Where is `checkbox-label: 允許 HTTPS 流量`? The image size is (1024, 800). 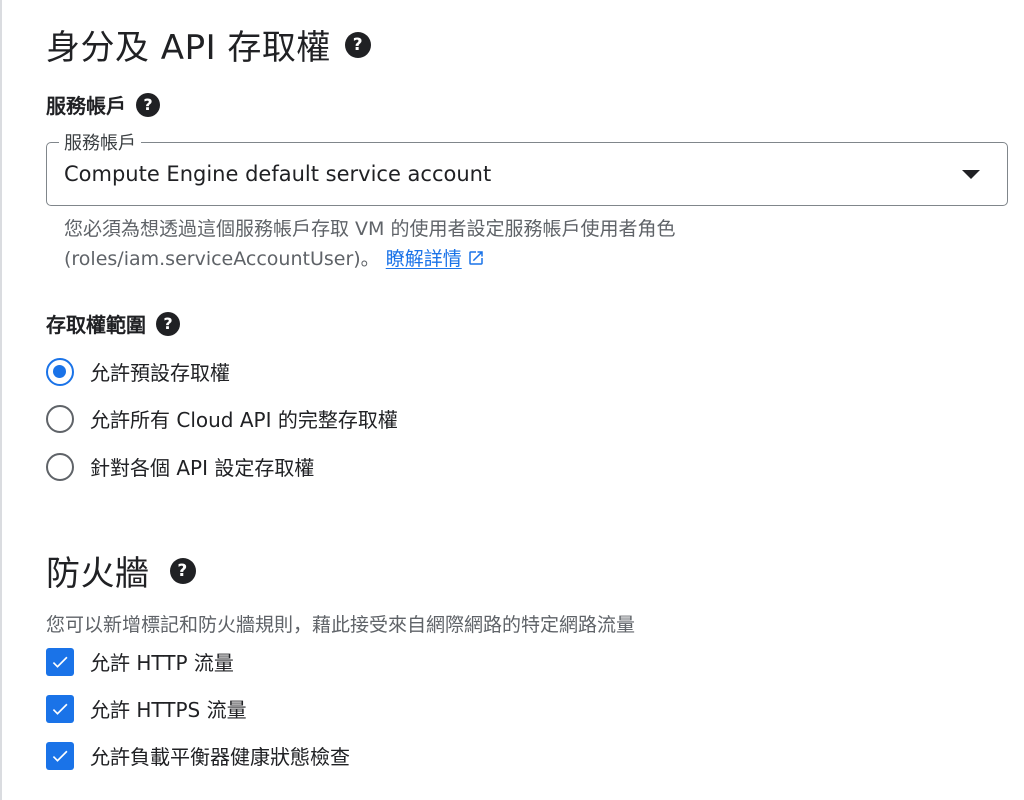 checkbox-label: 允許 HTTPS 流量 is located at coordinates (168, 710).